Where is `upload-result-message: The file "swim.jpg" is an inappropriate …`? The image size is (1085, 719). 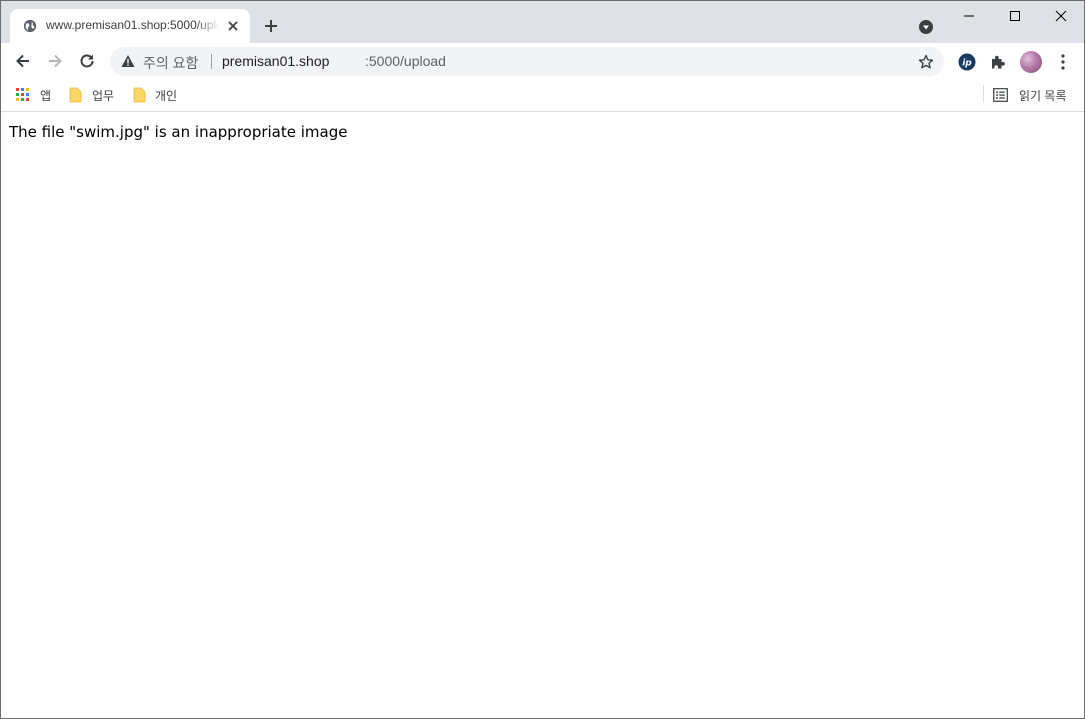
upload-result-message: The file "swim.jpg" is an inappropriate … is located at coordinates (178, 132).